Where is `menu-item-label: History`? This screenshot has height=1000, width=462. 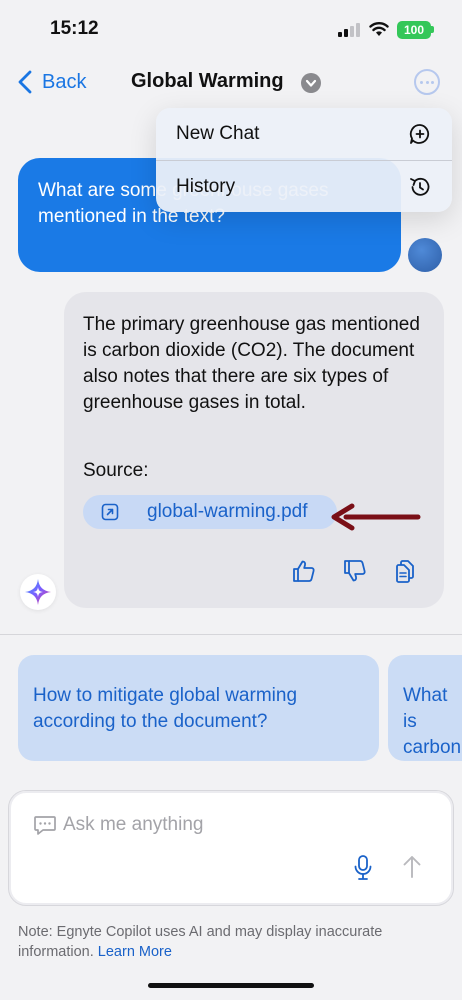
menu-item-label: History is located at coordinates (206, 186).